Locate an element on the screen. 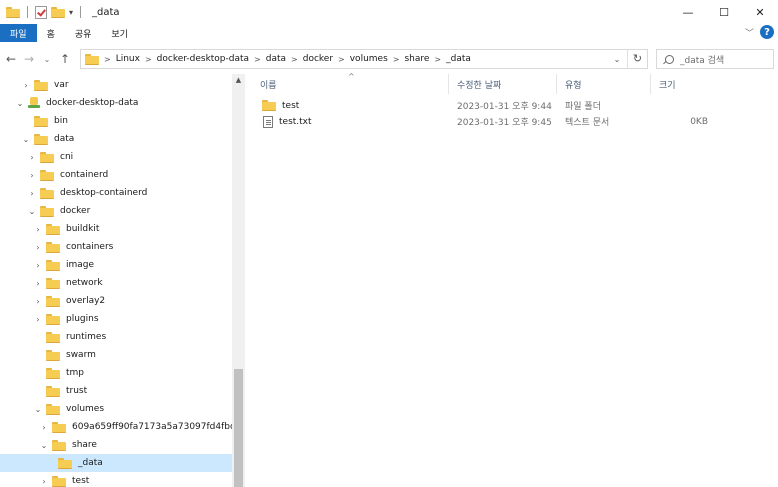 This screenshot has width=778, height=487. tree-item: ⌄ docker is located at coordinates (116, 211).